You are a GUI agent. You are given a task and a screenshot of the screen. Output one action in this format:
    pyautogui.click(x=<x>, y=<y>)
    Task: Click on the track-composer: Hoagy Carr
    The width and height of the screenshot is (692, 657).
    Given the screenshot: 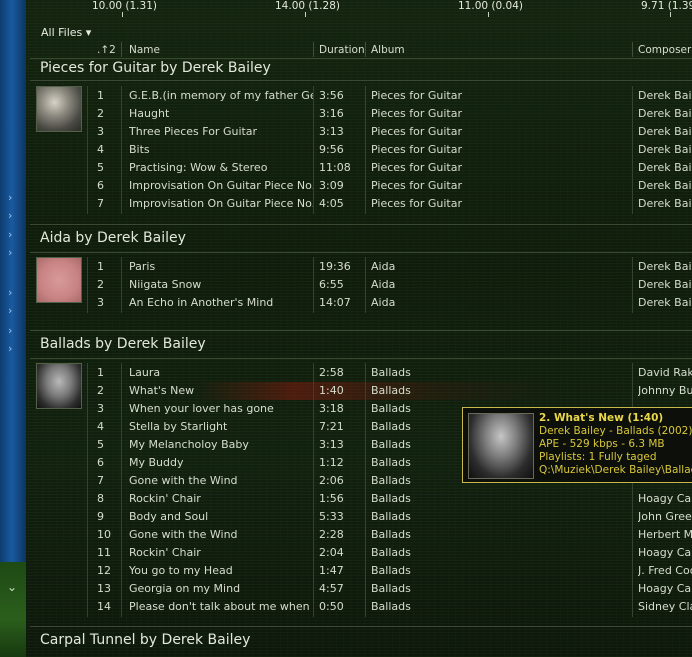 What is the action you would take?
    pyautogui.click(x=665, y=498)
    